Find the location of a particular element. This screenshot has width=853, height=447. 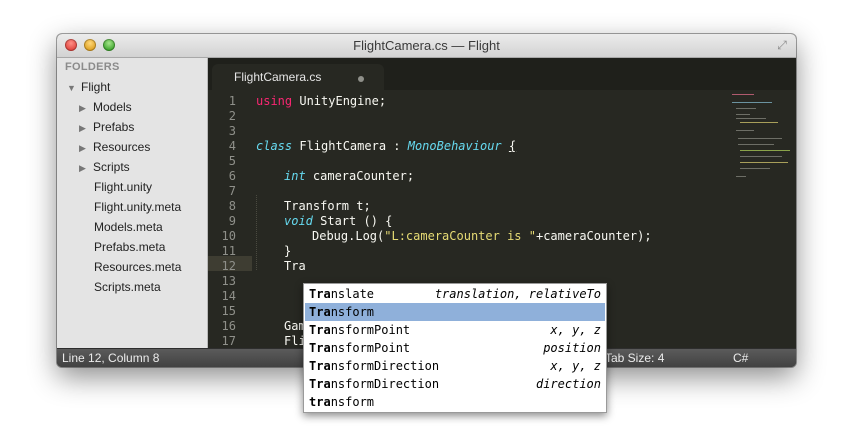

folder-models: ▶ Models is located at coordinates (105, 107).